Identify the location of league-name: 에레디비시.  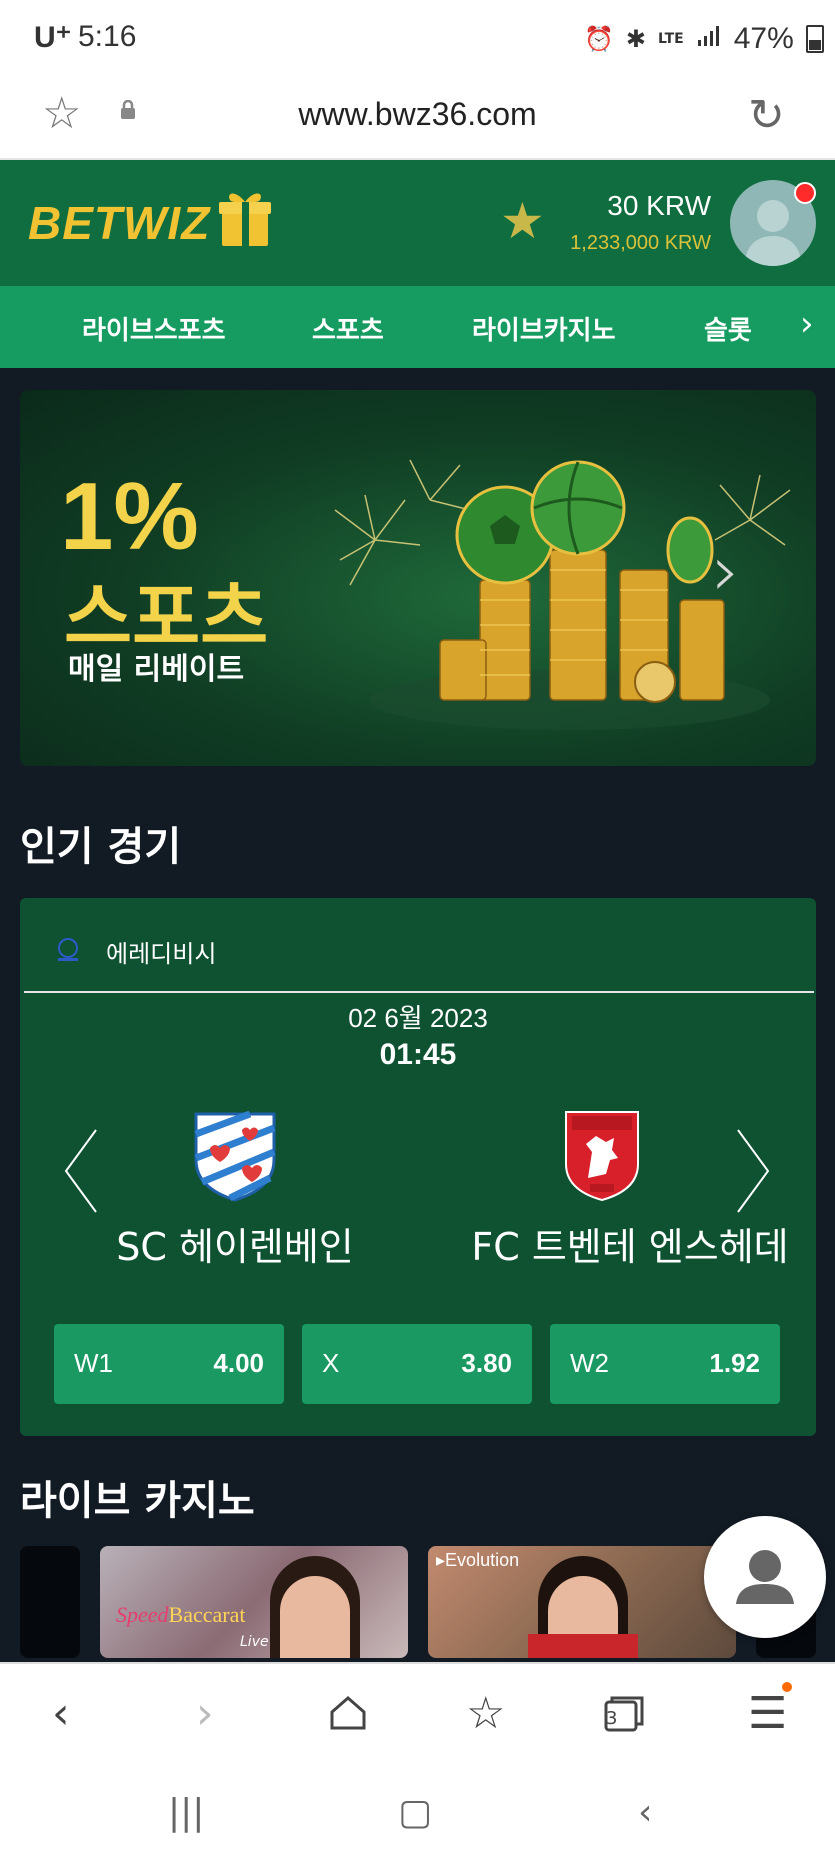
(161, 954).